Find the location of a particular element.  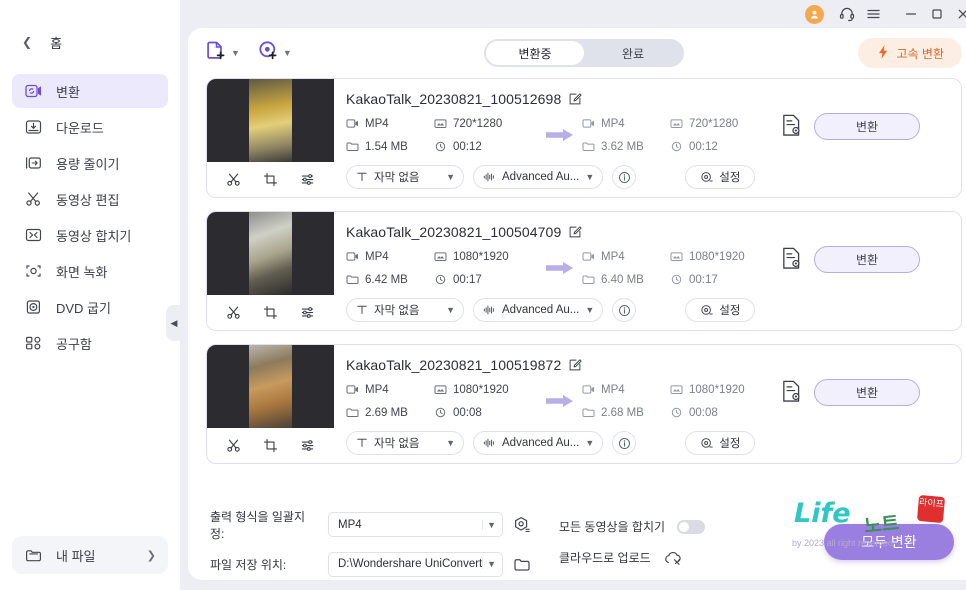

cloud-upload-option: 클라우드로 업로드 is located at coordinates (632, 557).